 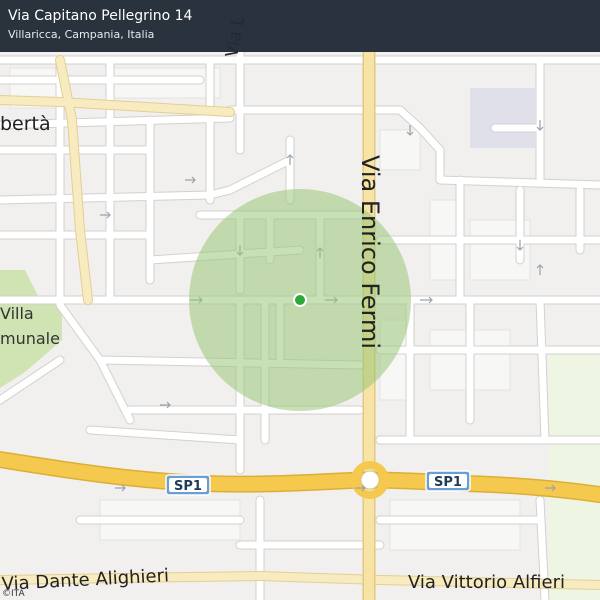 I want to click on address-title: Via Capitano Pellegrino 14, so click(x=100, y=16).